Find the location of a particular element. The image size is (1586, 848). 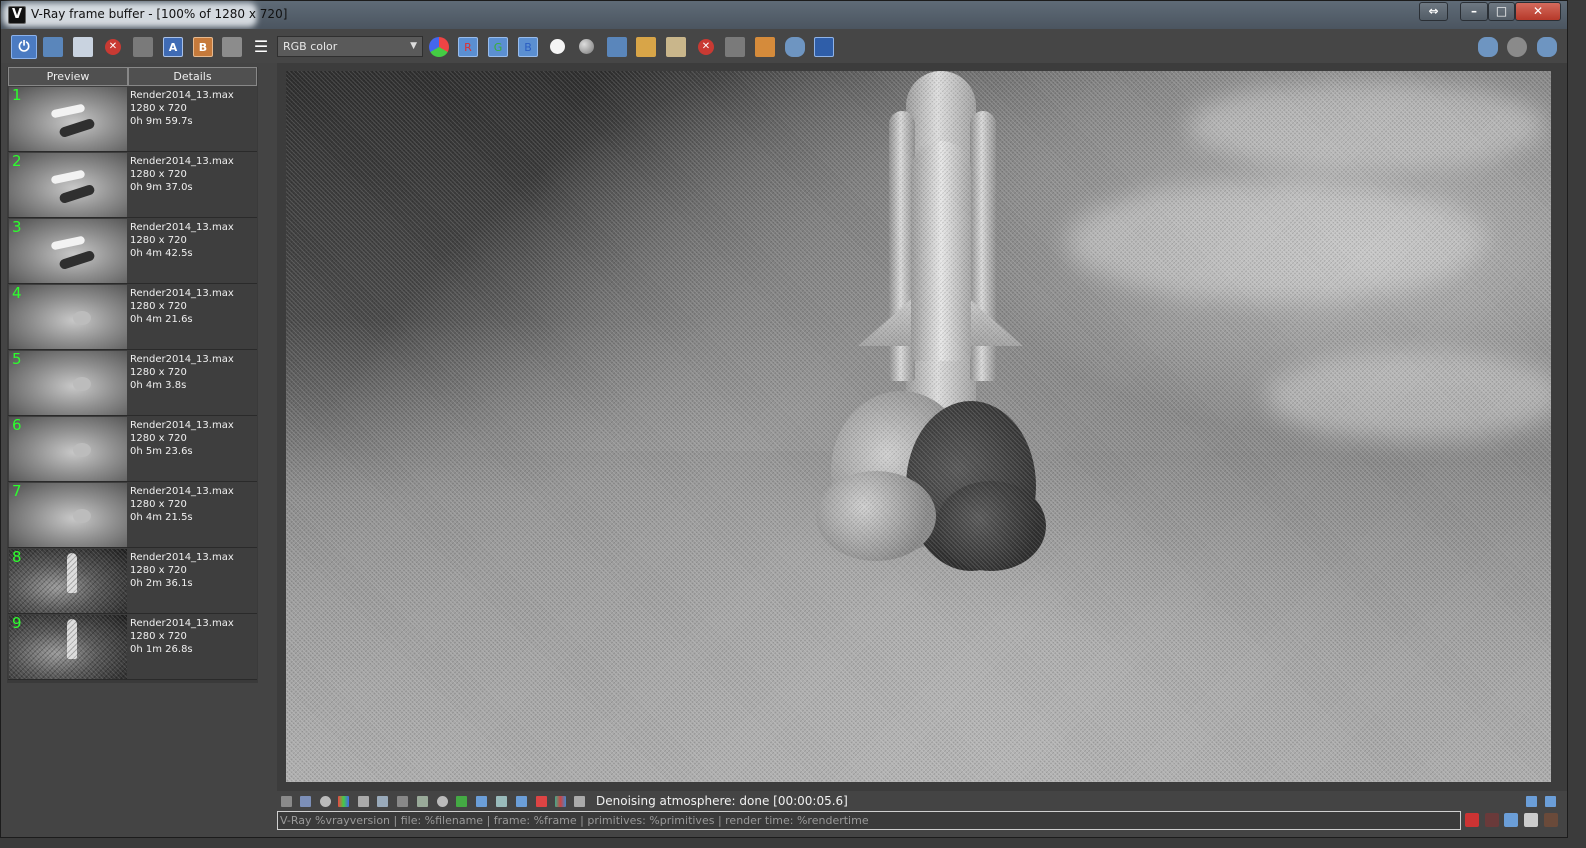

compare-icon is located at coordinates (541, 801).